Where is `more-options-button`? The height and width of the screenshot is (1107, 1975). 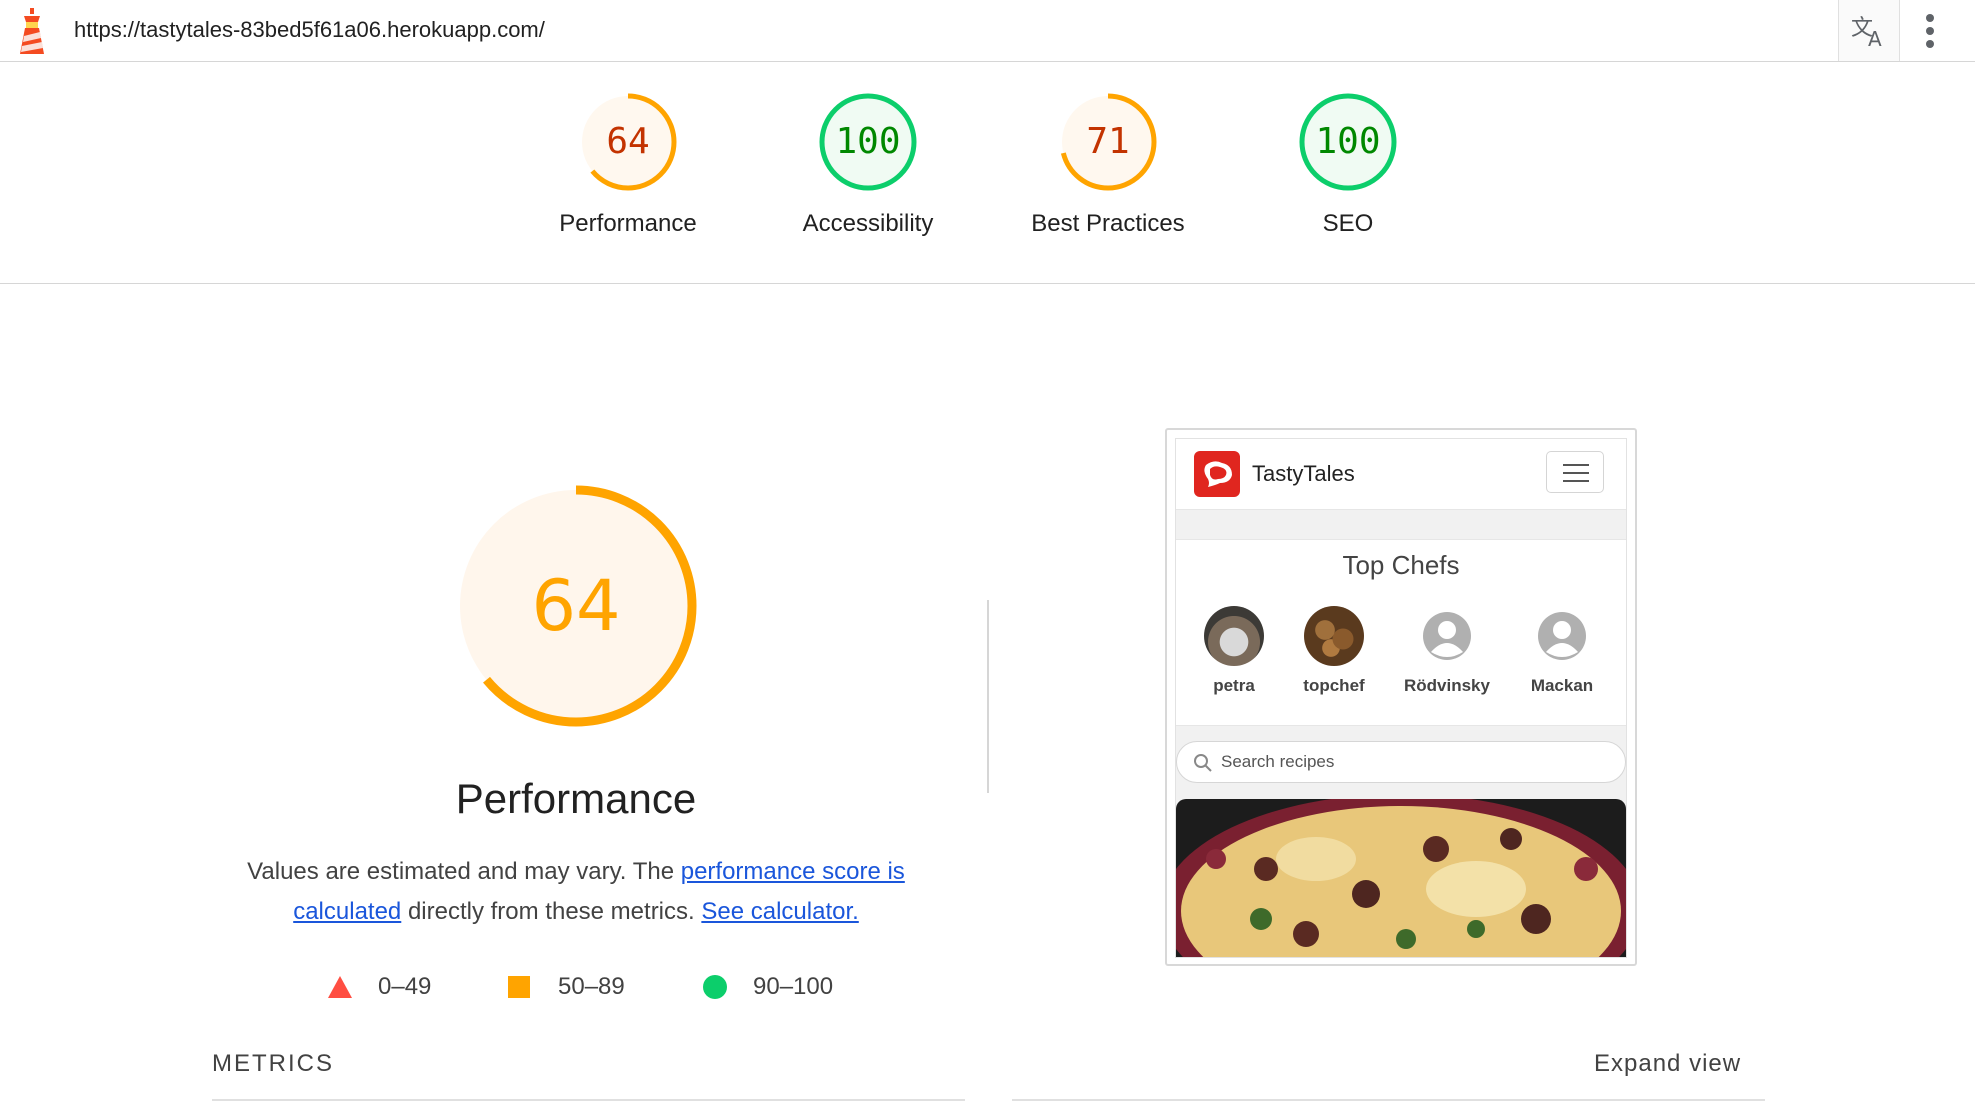
more-options-button is located at coordinates (1930, 31).